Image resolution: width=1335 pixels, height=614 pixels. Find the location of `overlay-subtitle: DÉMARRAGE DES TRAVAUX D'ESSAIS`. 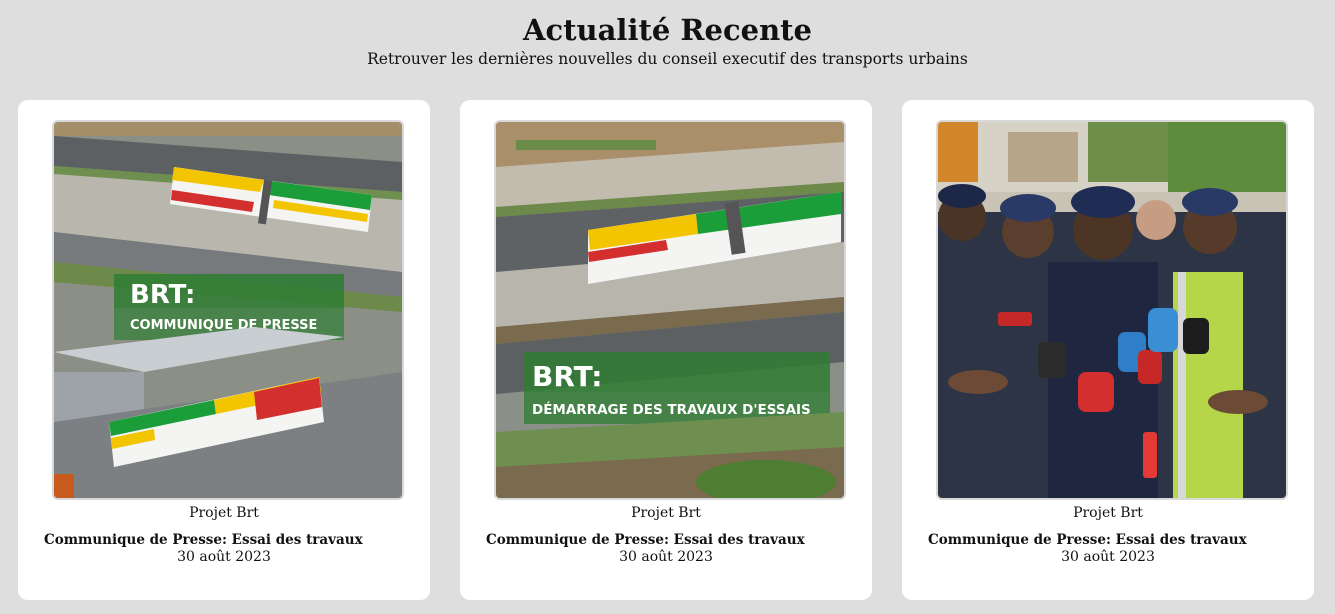

overlay-subtitle: DÉMARRAGE DES TRAVAUX D'ESSAIS is located at coordinates (671, 409).